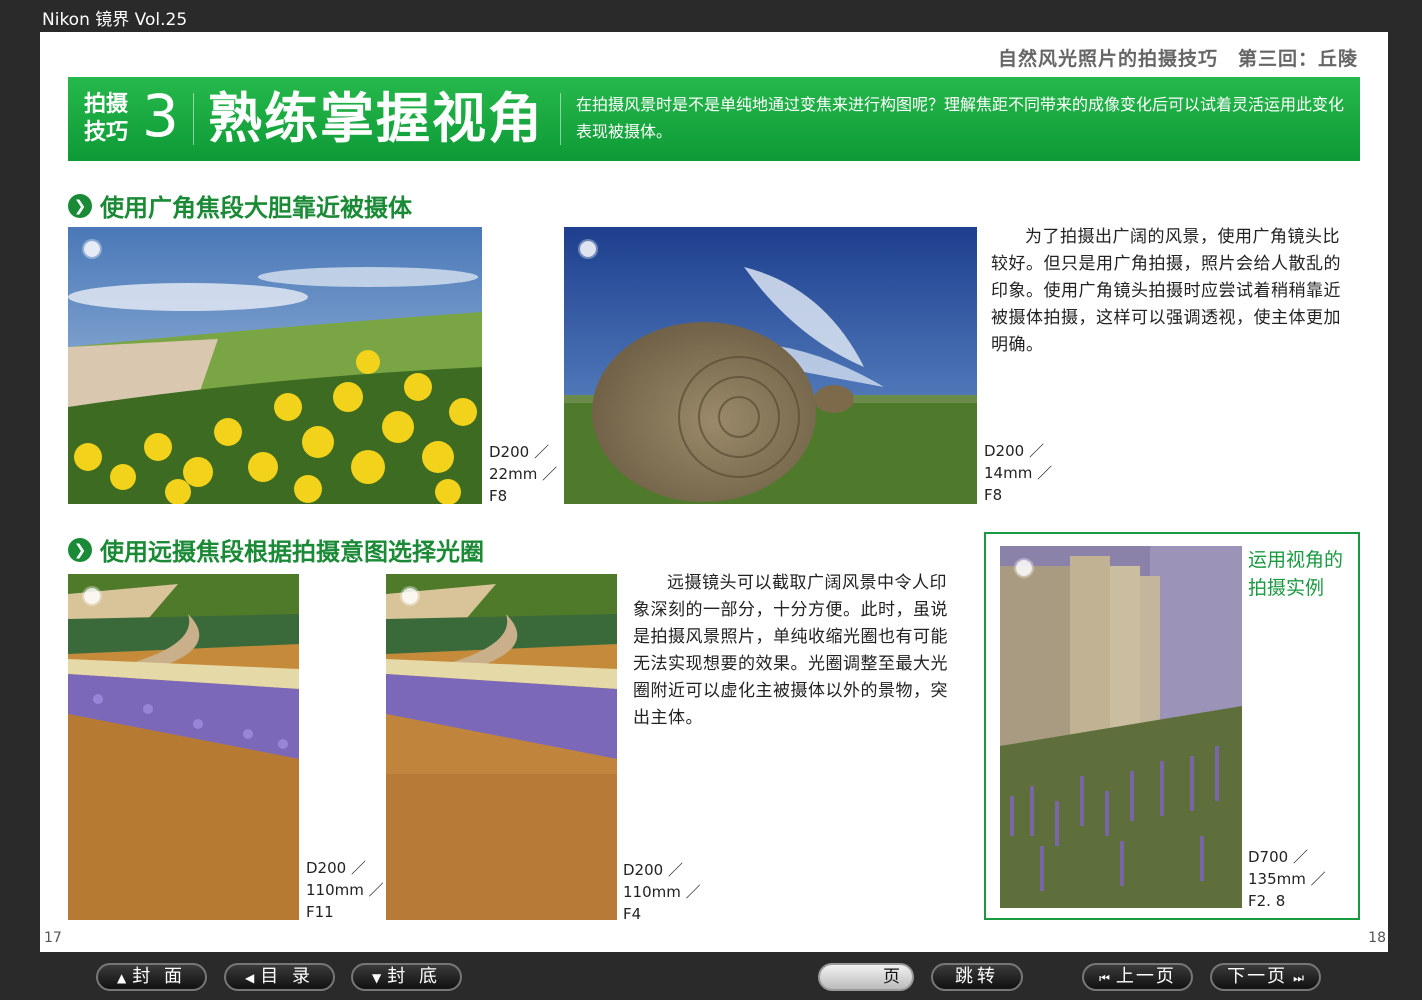 The height and width of the screenshot is (1000, 1422). I want to click on jump-button: 跳转, so click(977, 977).